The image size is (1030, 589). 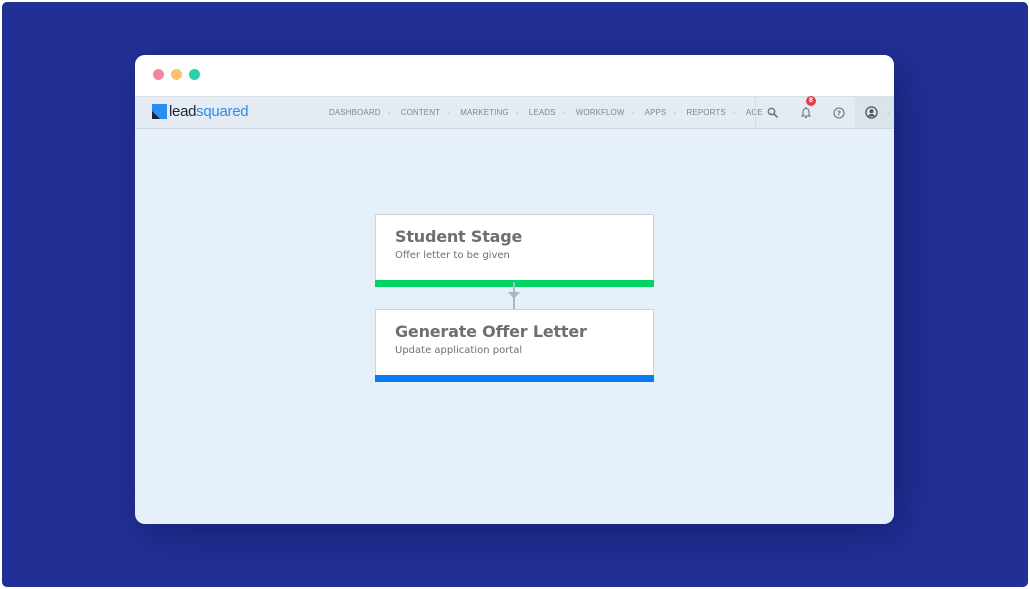 I want to click on help-icon: ?, so click(x=838, y=112).